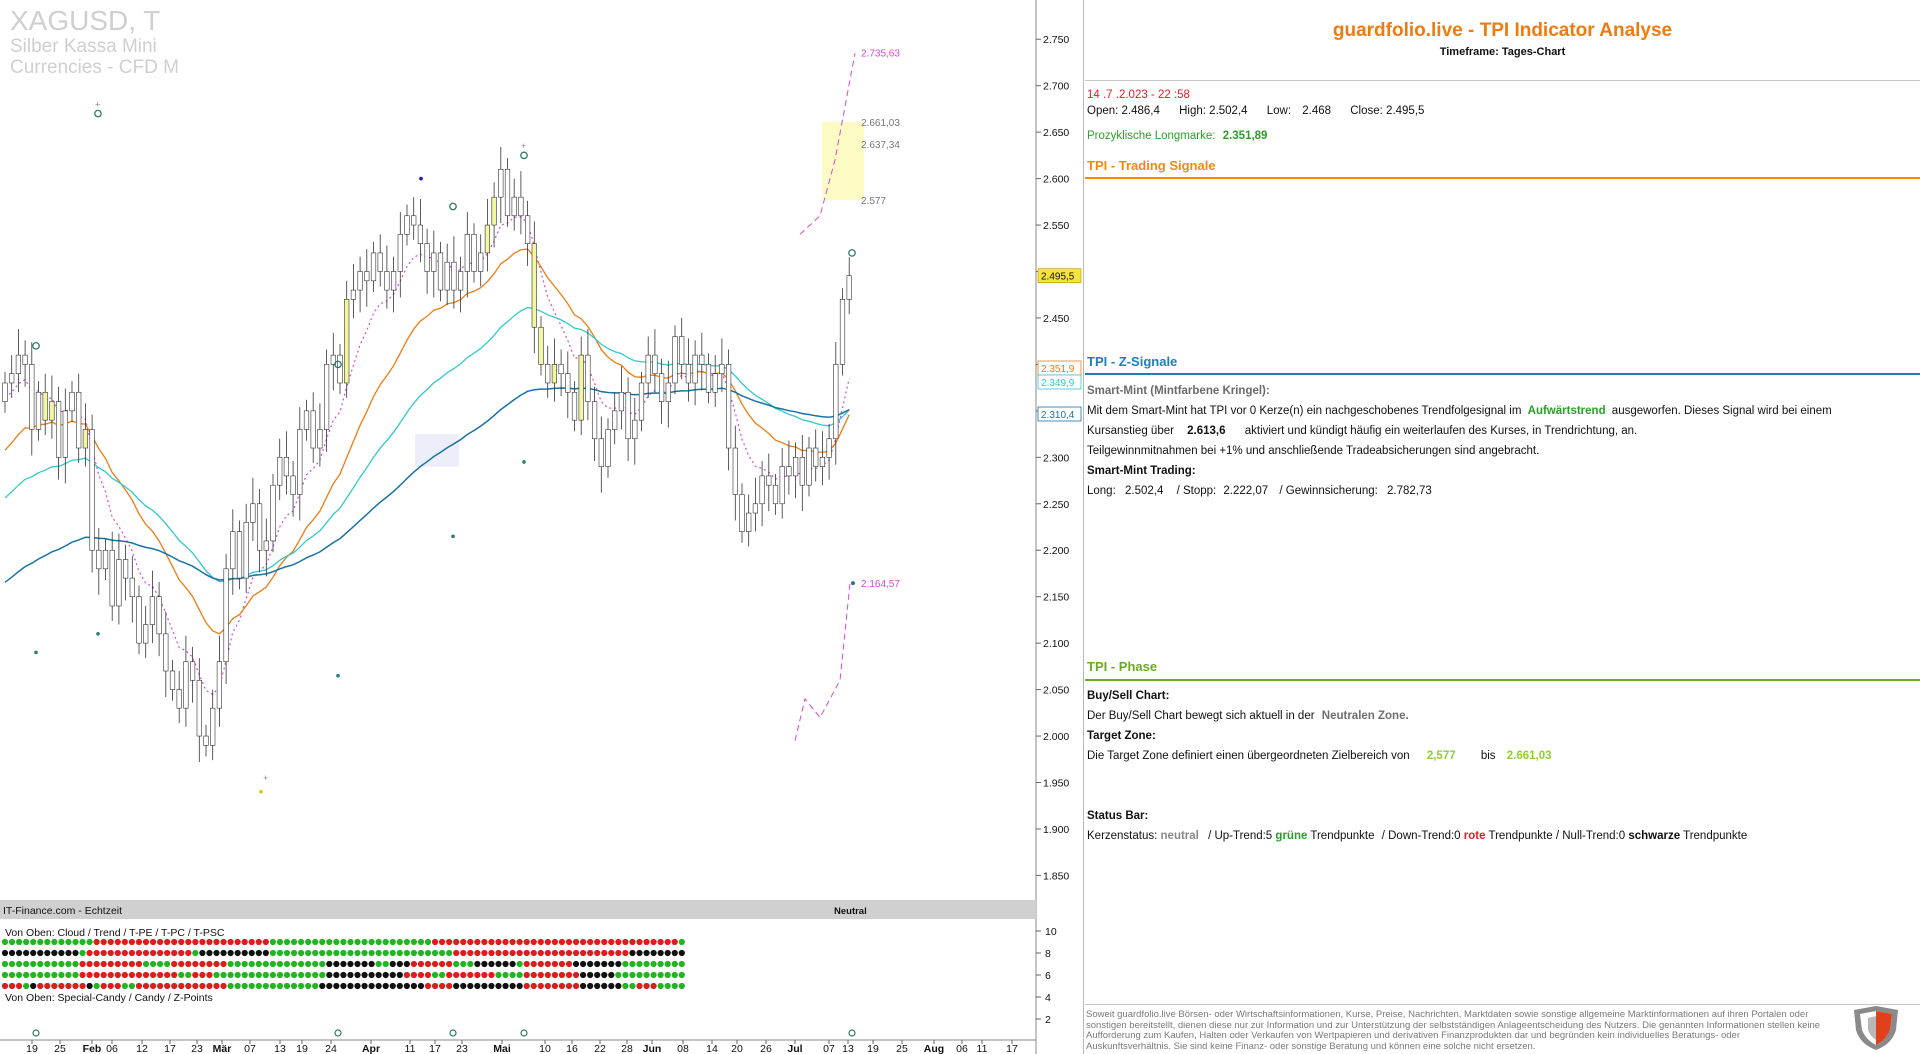  What do you see at coordinates (1056, 505) in the screenshot?
I see `y-tick-label: 2.250` at bounding box center [1056, 505].